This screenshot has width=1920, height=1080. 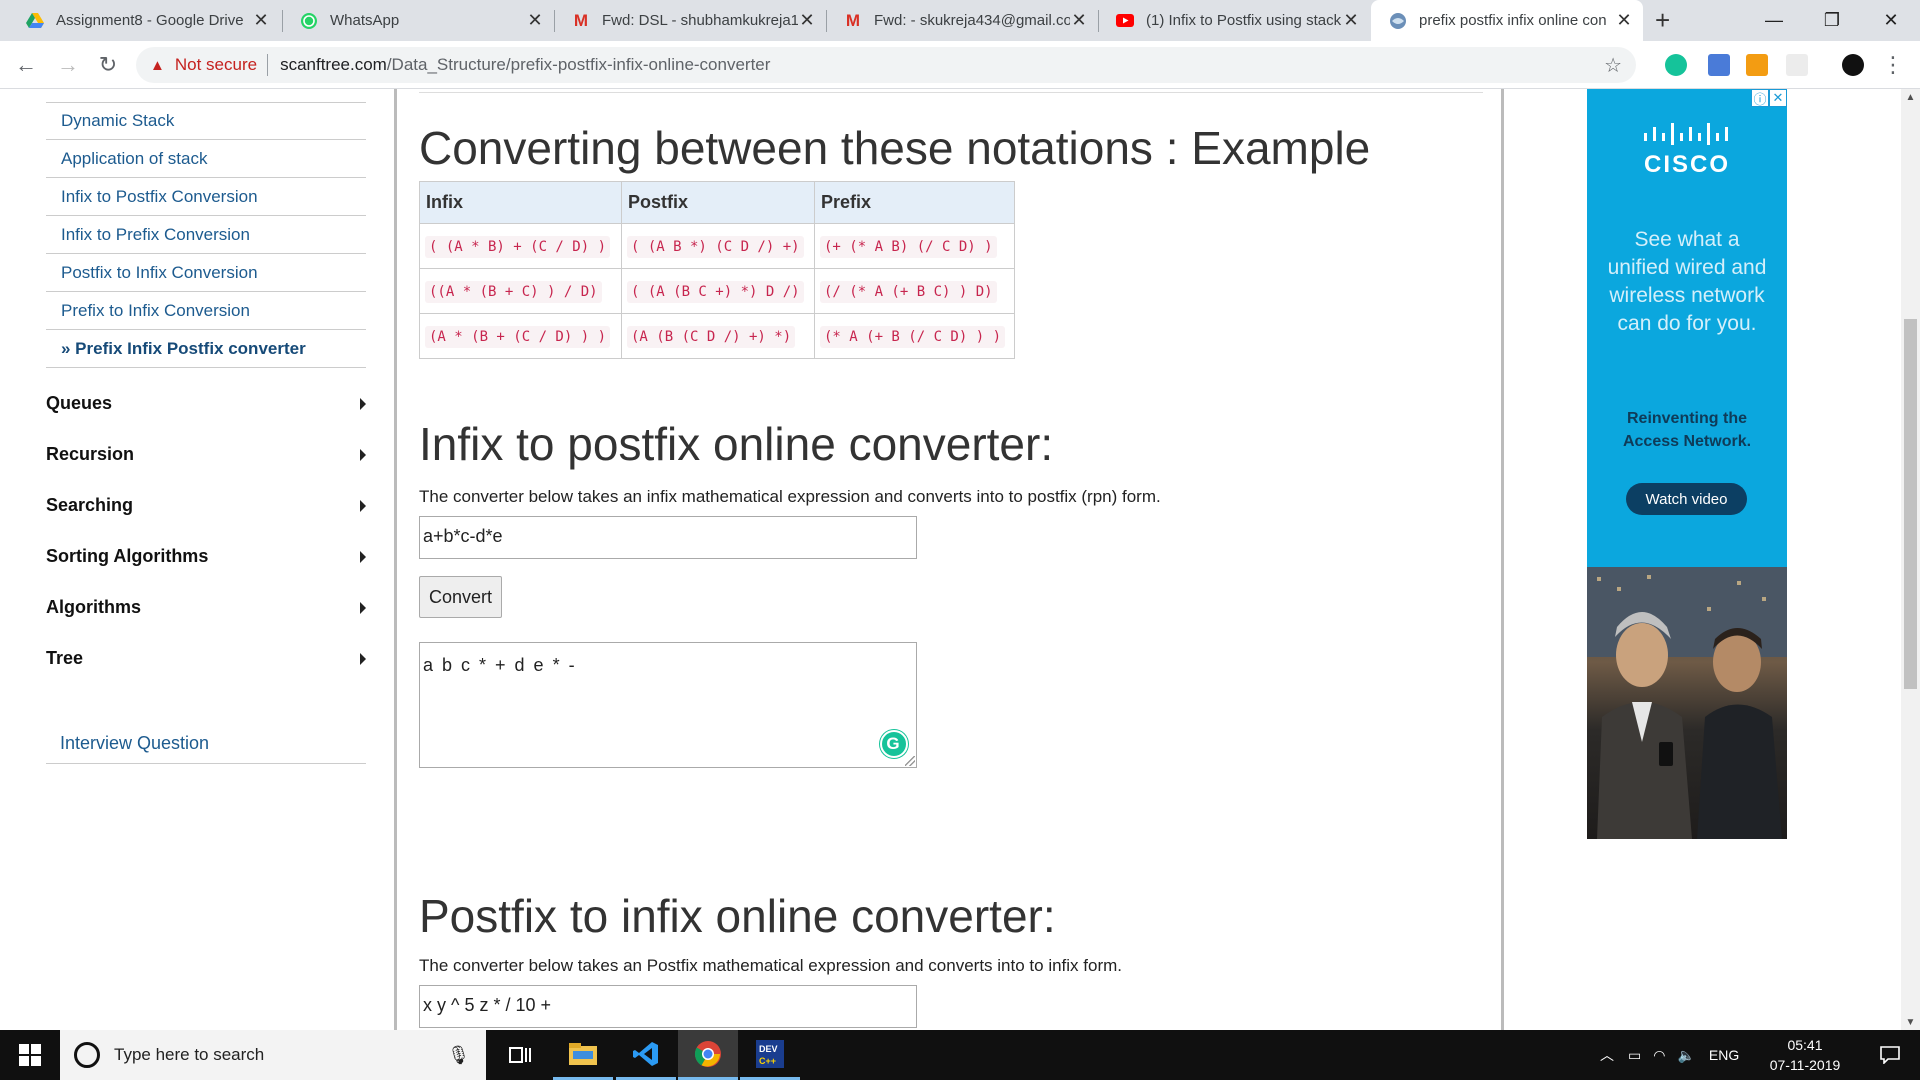 What do you see at coordinates (206, 658) in the screenshot?
I see `sidebar-menu-tree: Tree` at bounding box center [206, 658].